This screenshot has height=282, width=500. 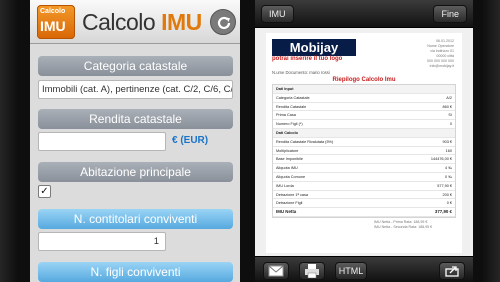 I want to click on report-row-value: 860 €, so click(x=447, y=106).